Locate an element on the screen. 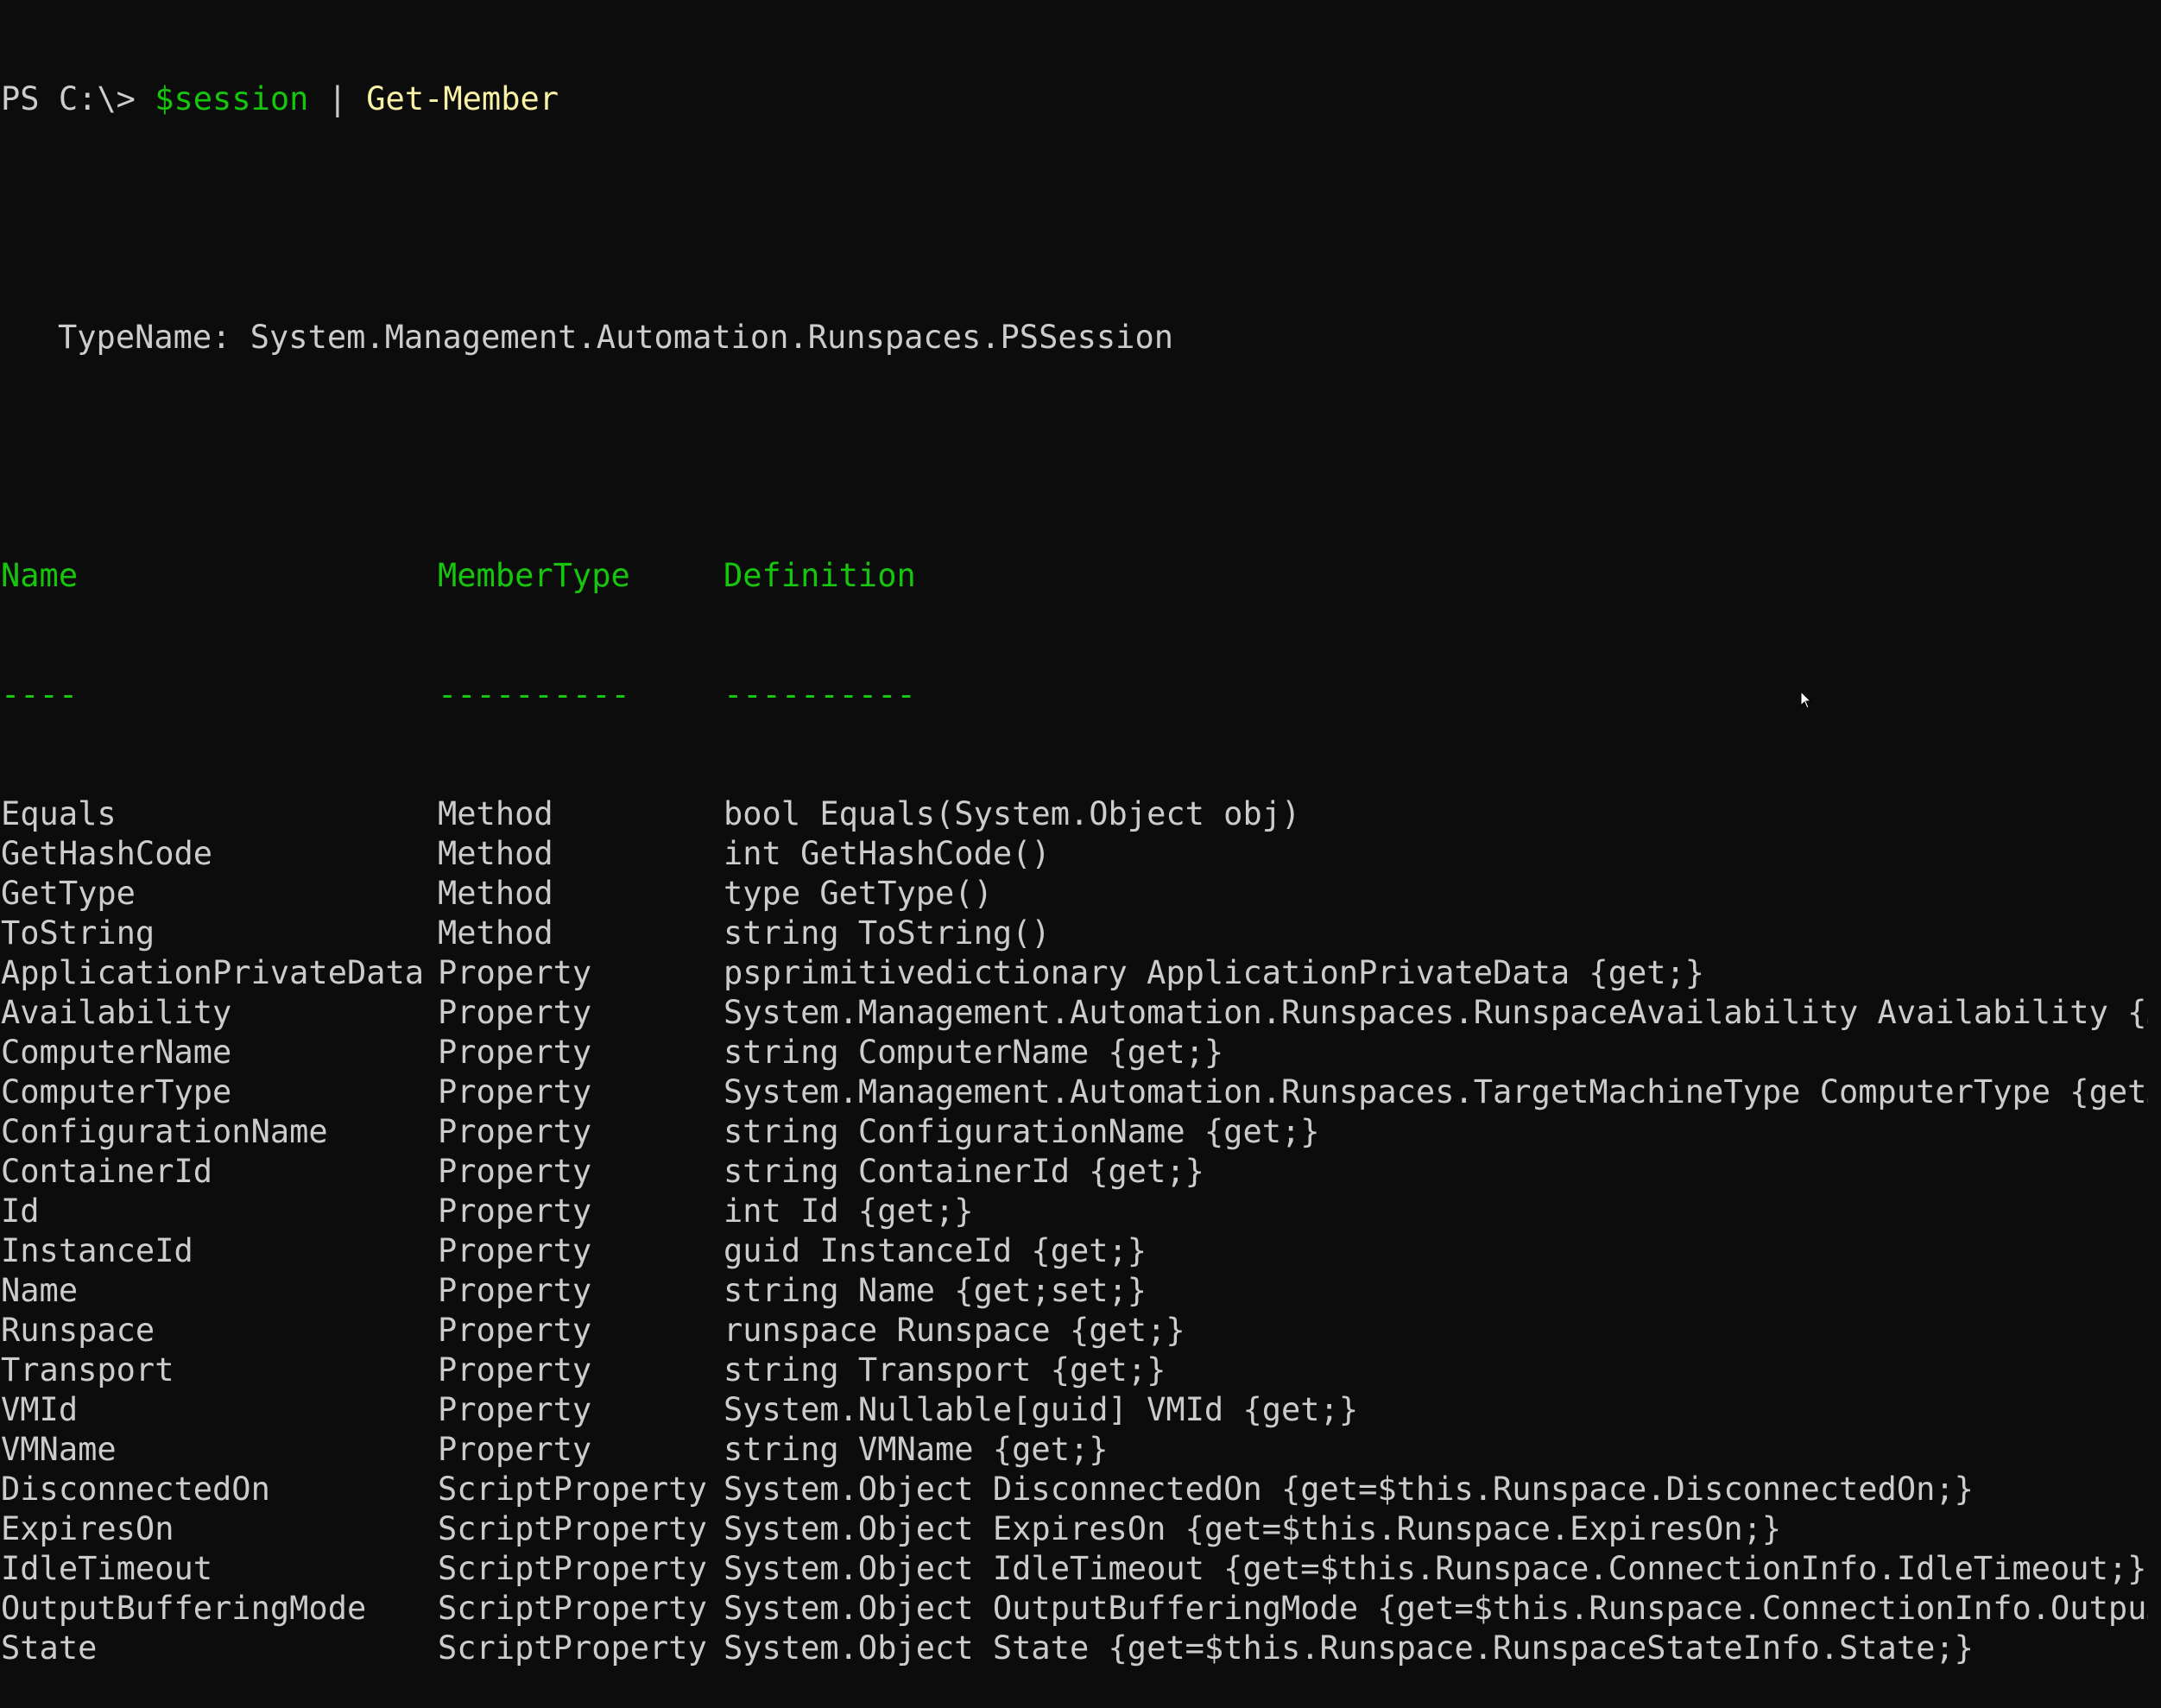 The height and width of the screenshot is (1708, 2161). member-definition: guid InstanceId {get;} is located at coordinates (935, 1250).